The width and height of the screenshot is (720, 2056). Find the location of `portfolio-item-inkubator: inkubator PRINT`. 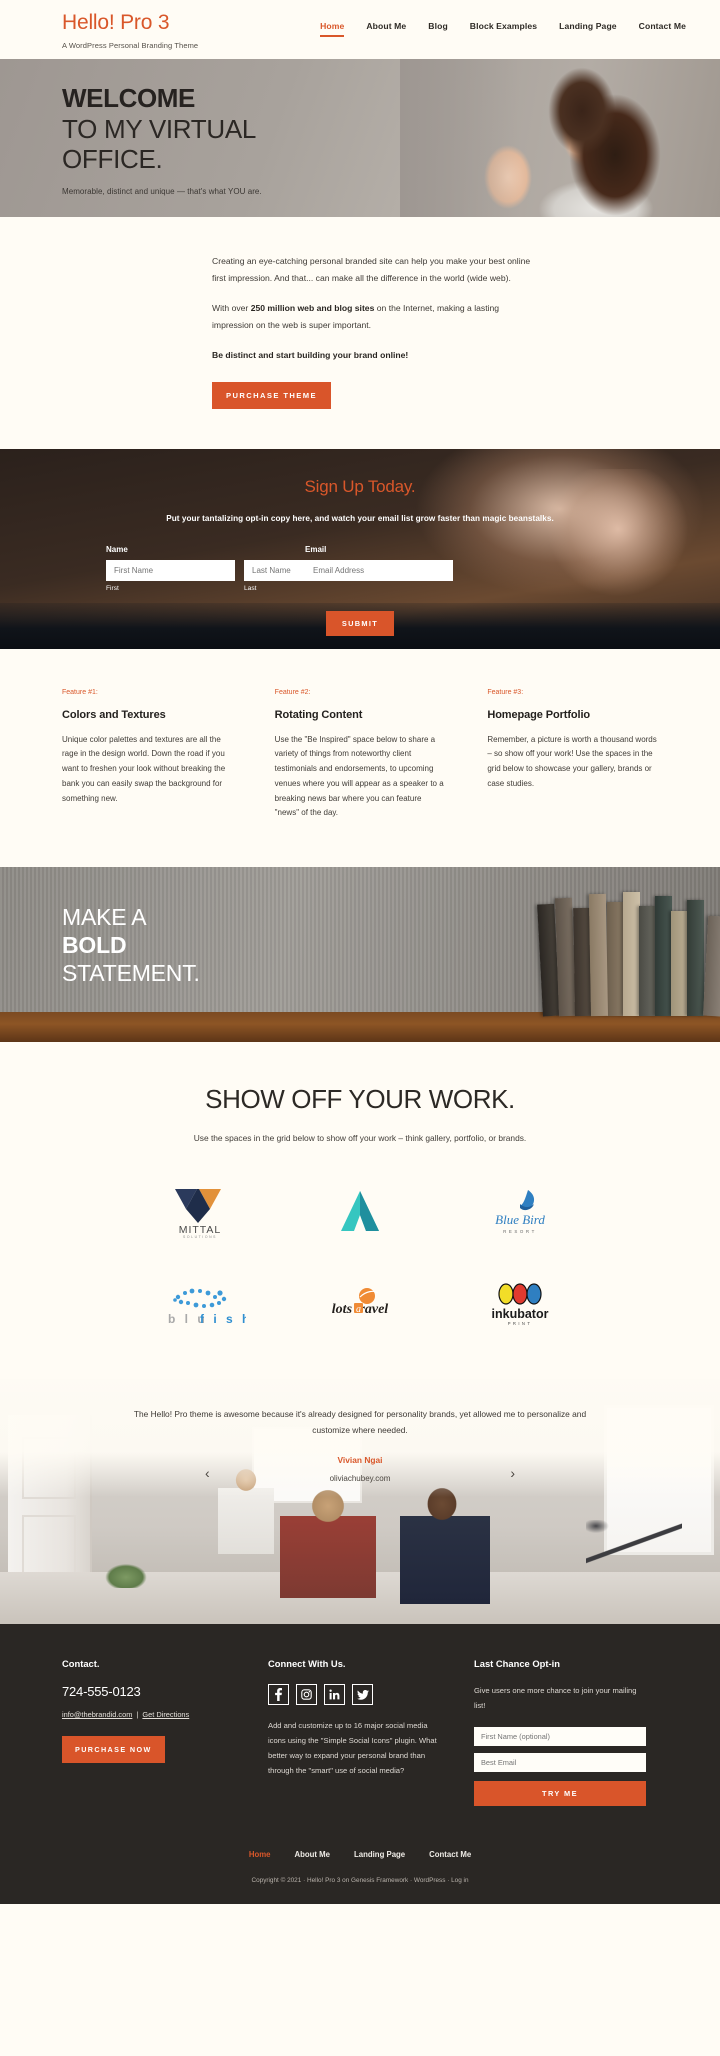

portfolio-item-inkubator: inkubator PRINT is located at coordinates (520, 1305).